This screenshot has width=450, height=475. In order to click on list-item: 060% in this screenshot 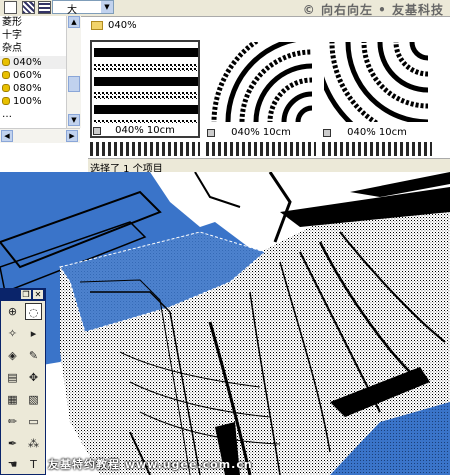, I will do `click(33, 75)`.